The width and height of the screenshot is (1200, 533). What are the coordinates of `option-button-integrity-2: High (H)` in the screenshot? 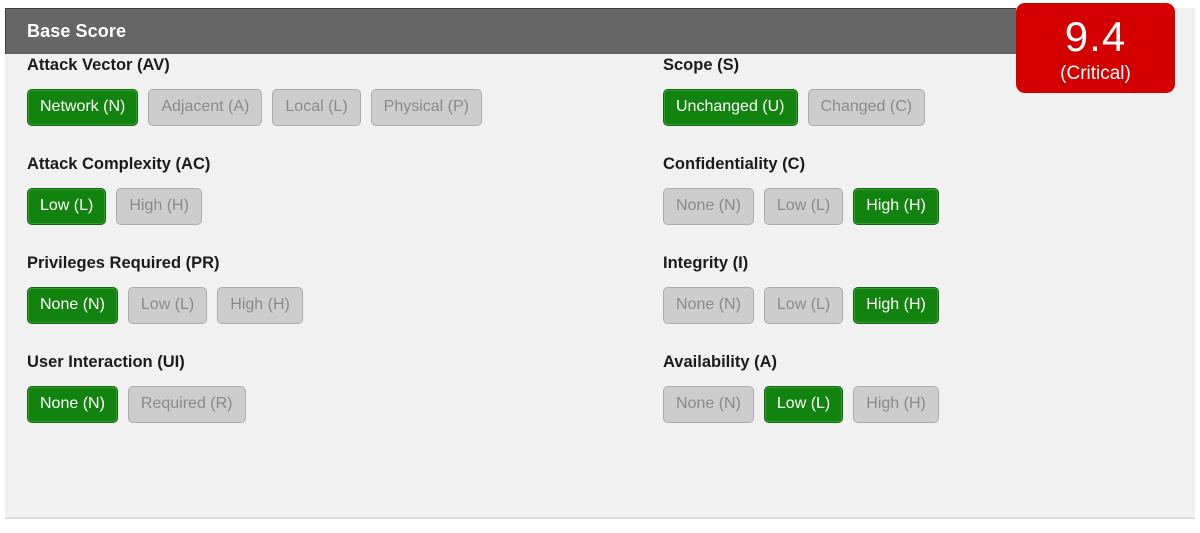 It's located at (896, 305).